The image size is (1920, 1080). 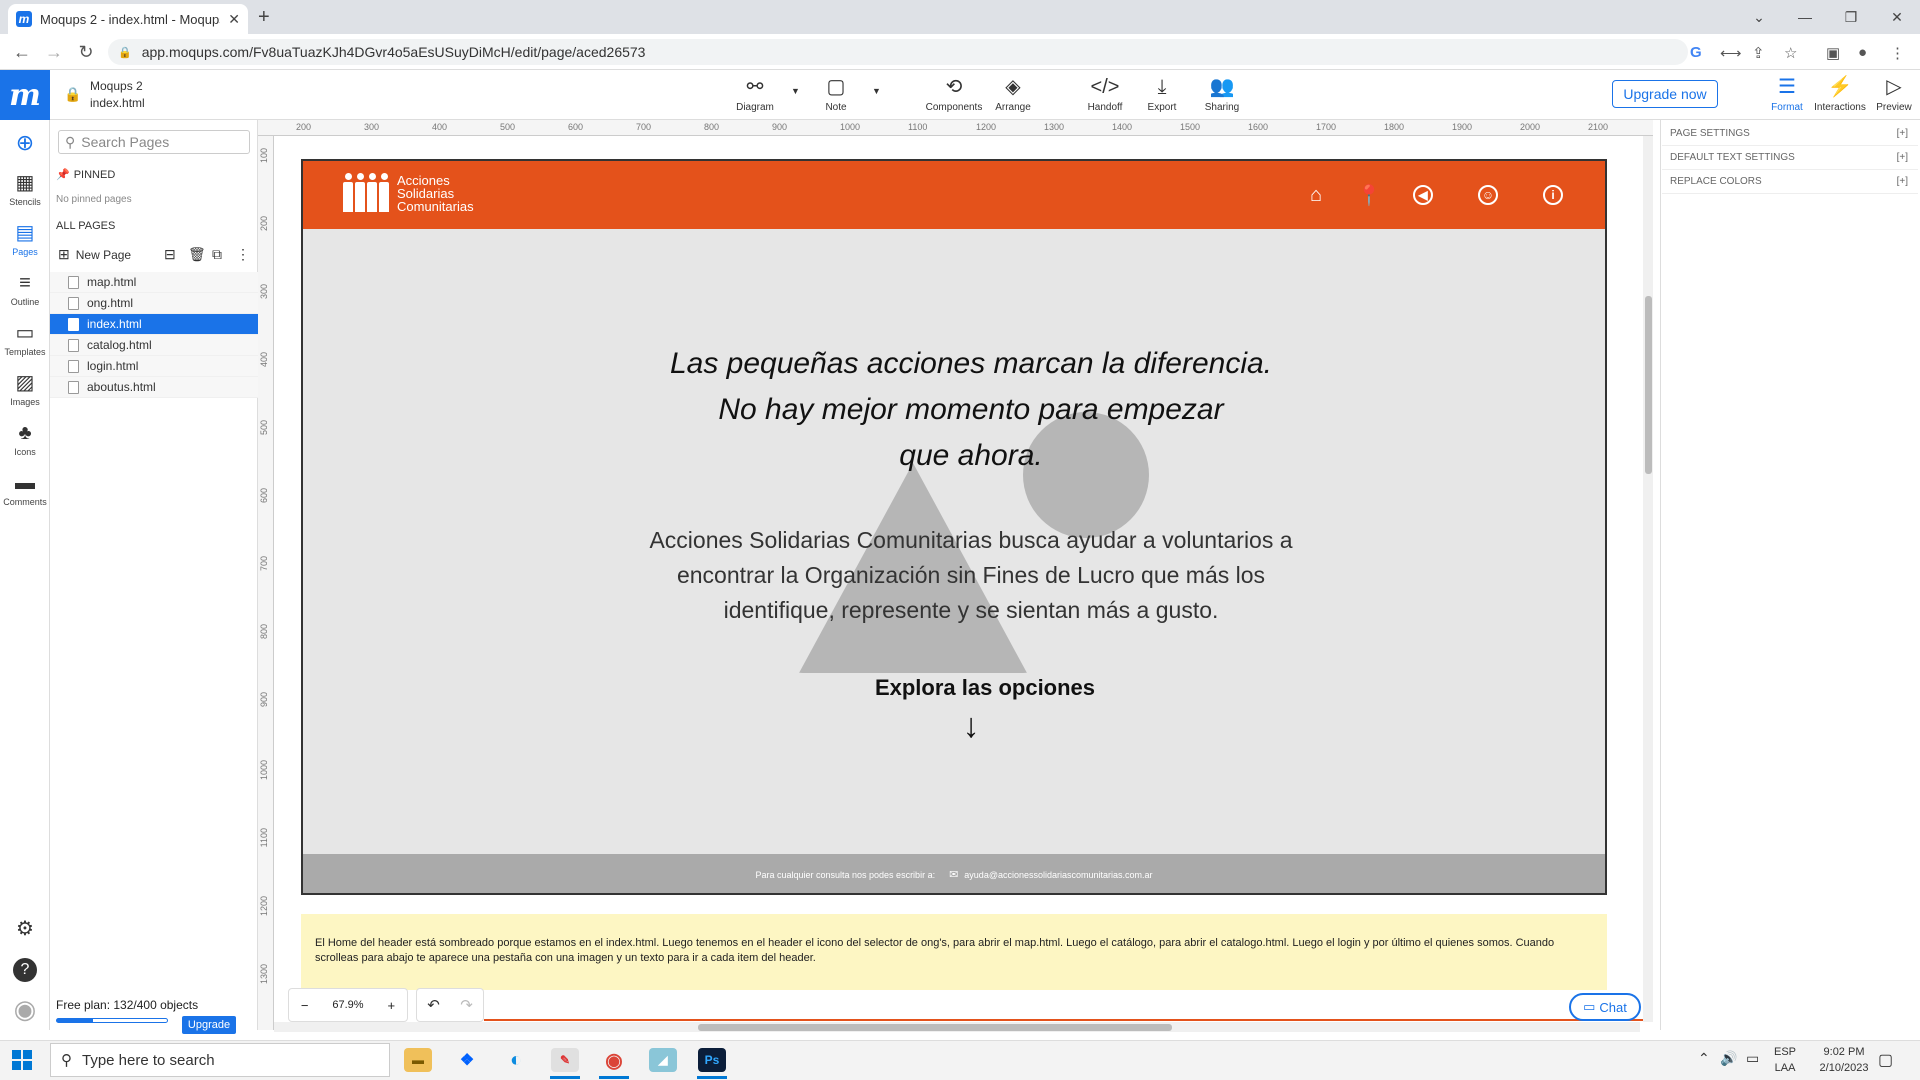 I want to click on notifications-icon: ▢, so click(x=1885, y=1060).